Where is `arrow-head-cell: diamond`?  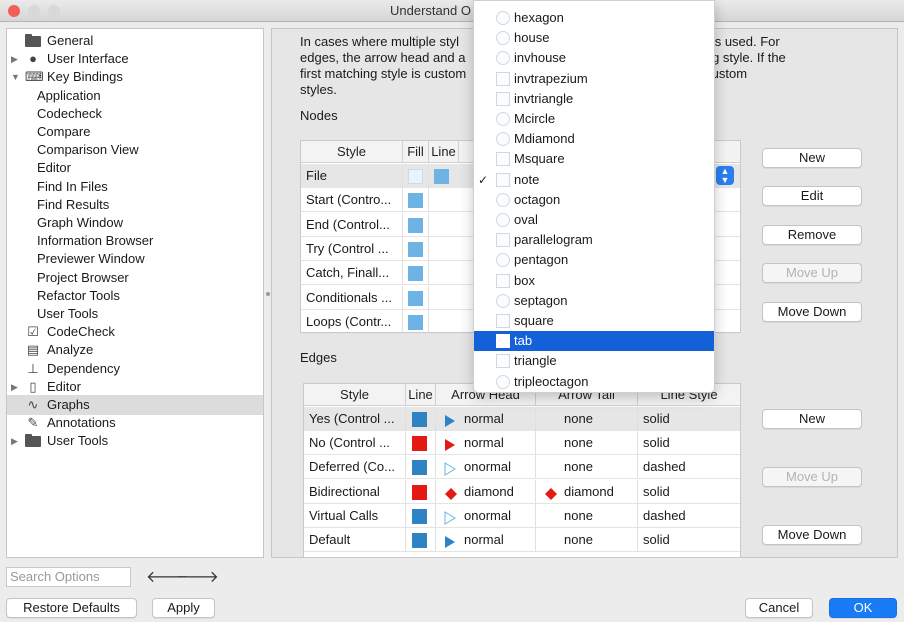 arrow-head-cell: diamond is located at coordinates (486, 491).